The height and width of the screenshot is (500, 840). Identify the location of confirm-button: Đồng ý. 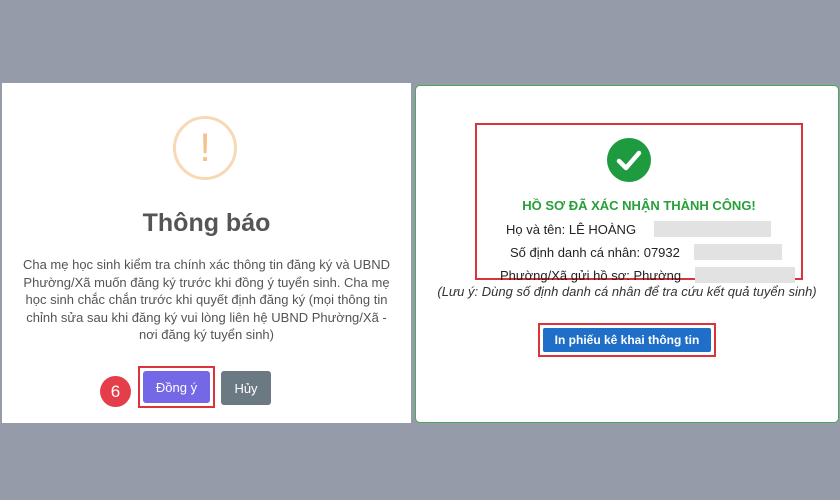
(176, 387).